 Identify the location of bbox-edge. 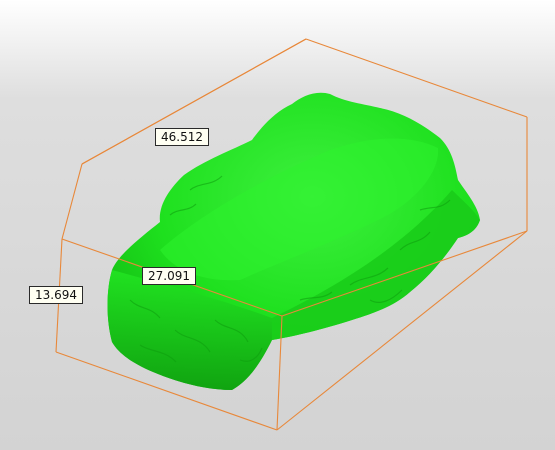
(72, 201).